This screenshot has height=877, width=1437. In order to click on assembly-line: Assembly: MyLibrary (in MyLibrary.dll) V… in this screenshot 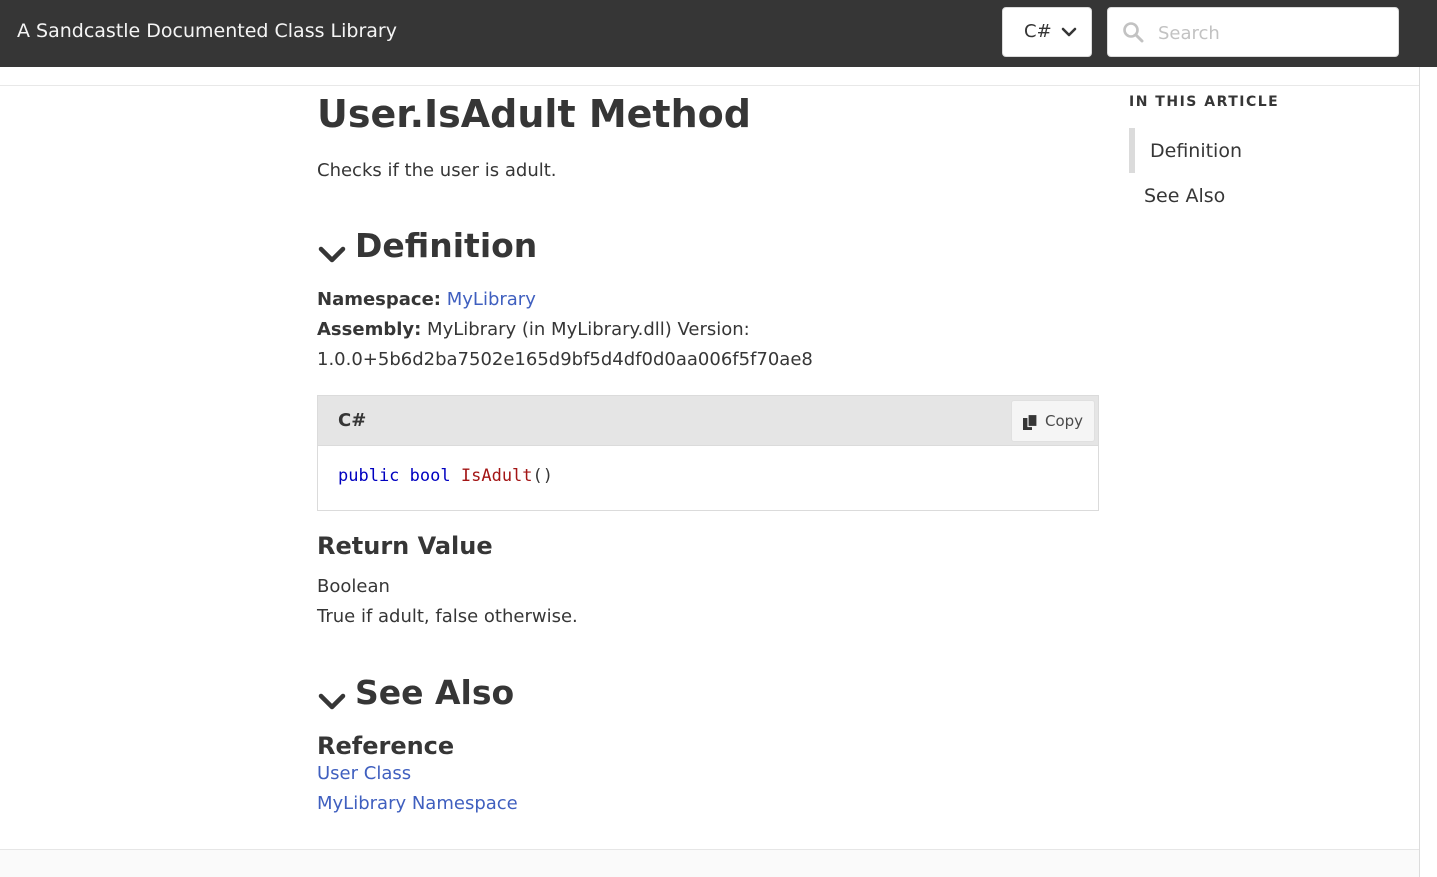, I will do `click(533, 329)`.